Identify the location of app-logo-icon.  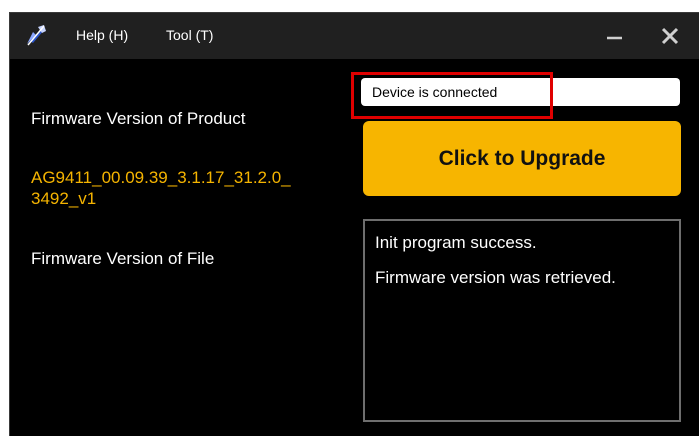
(36, 35).